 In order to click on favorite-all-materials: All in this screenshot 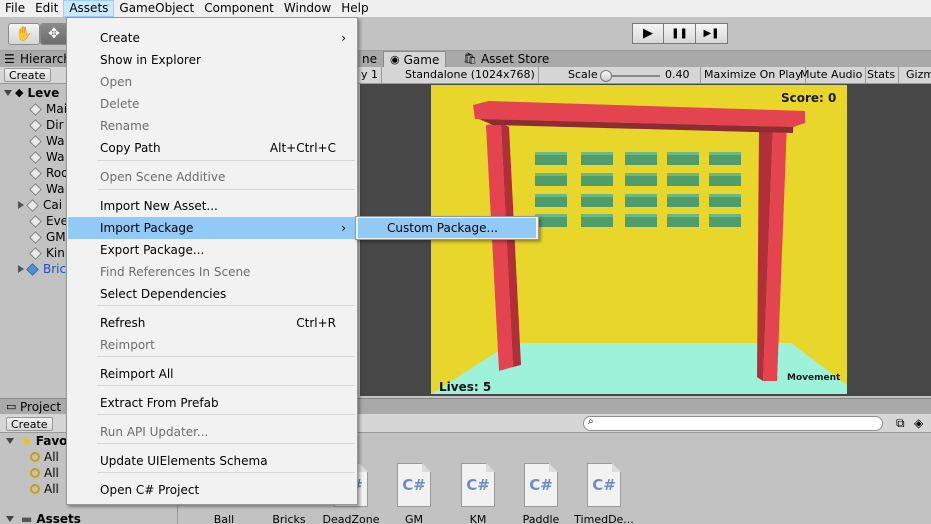, I will do `click(44, 457)`.